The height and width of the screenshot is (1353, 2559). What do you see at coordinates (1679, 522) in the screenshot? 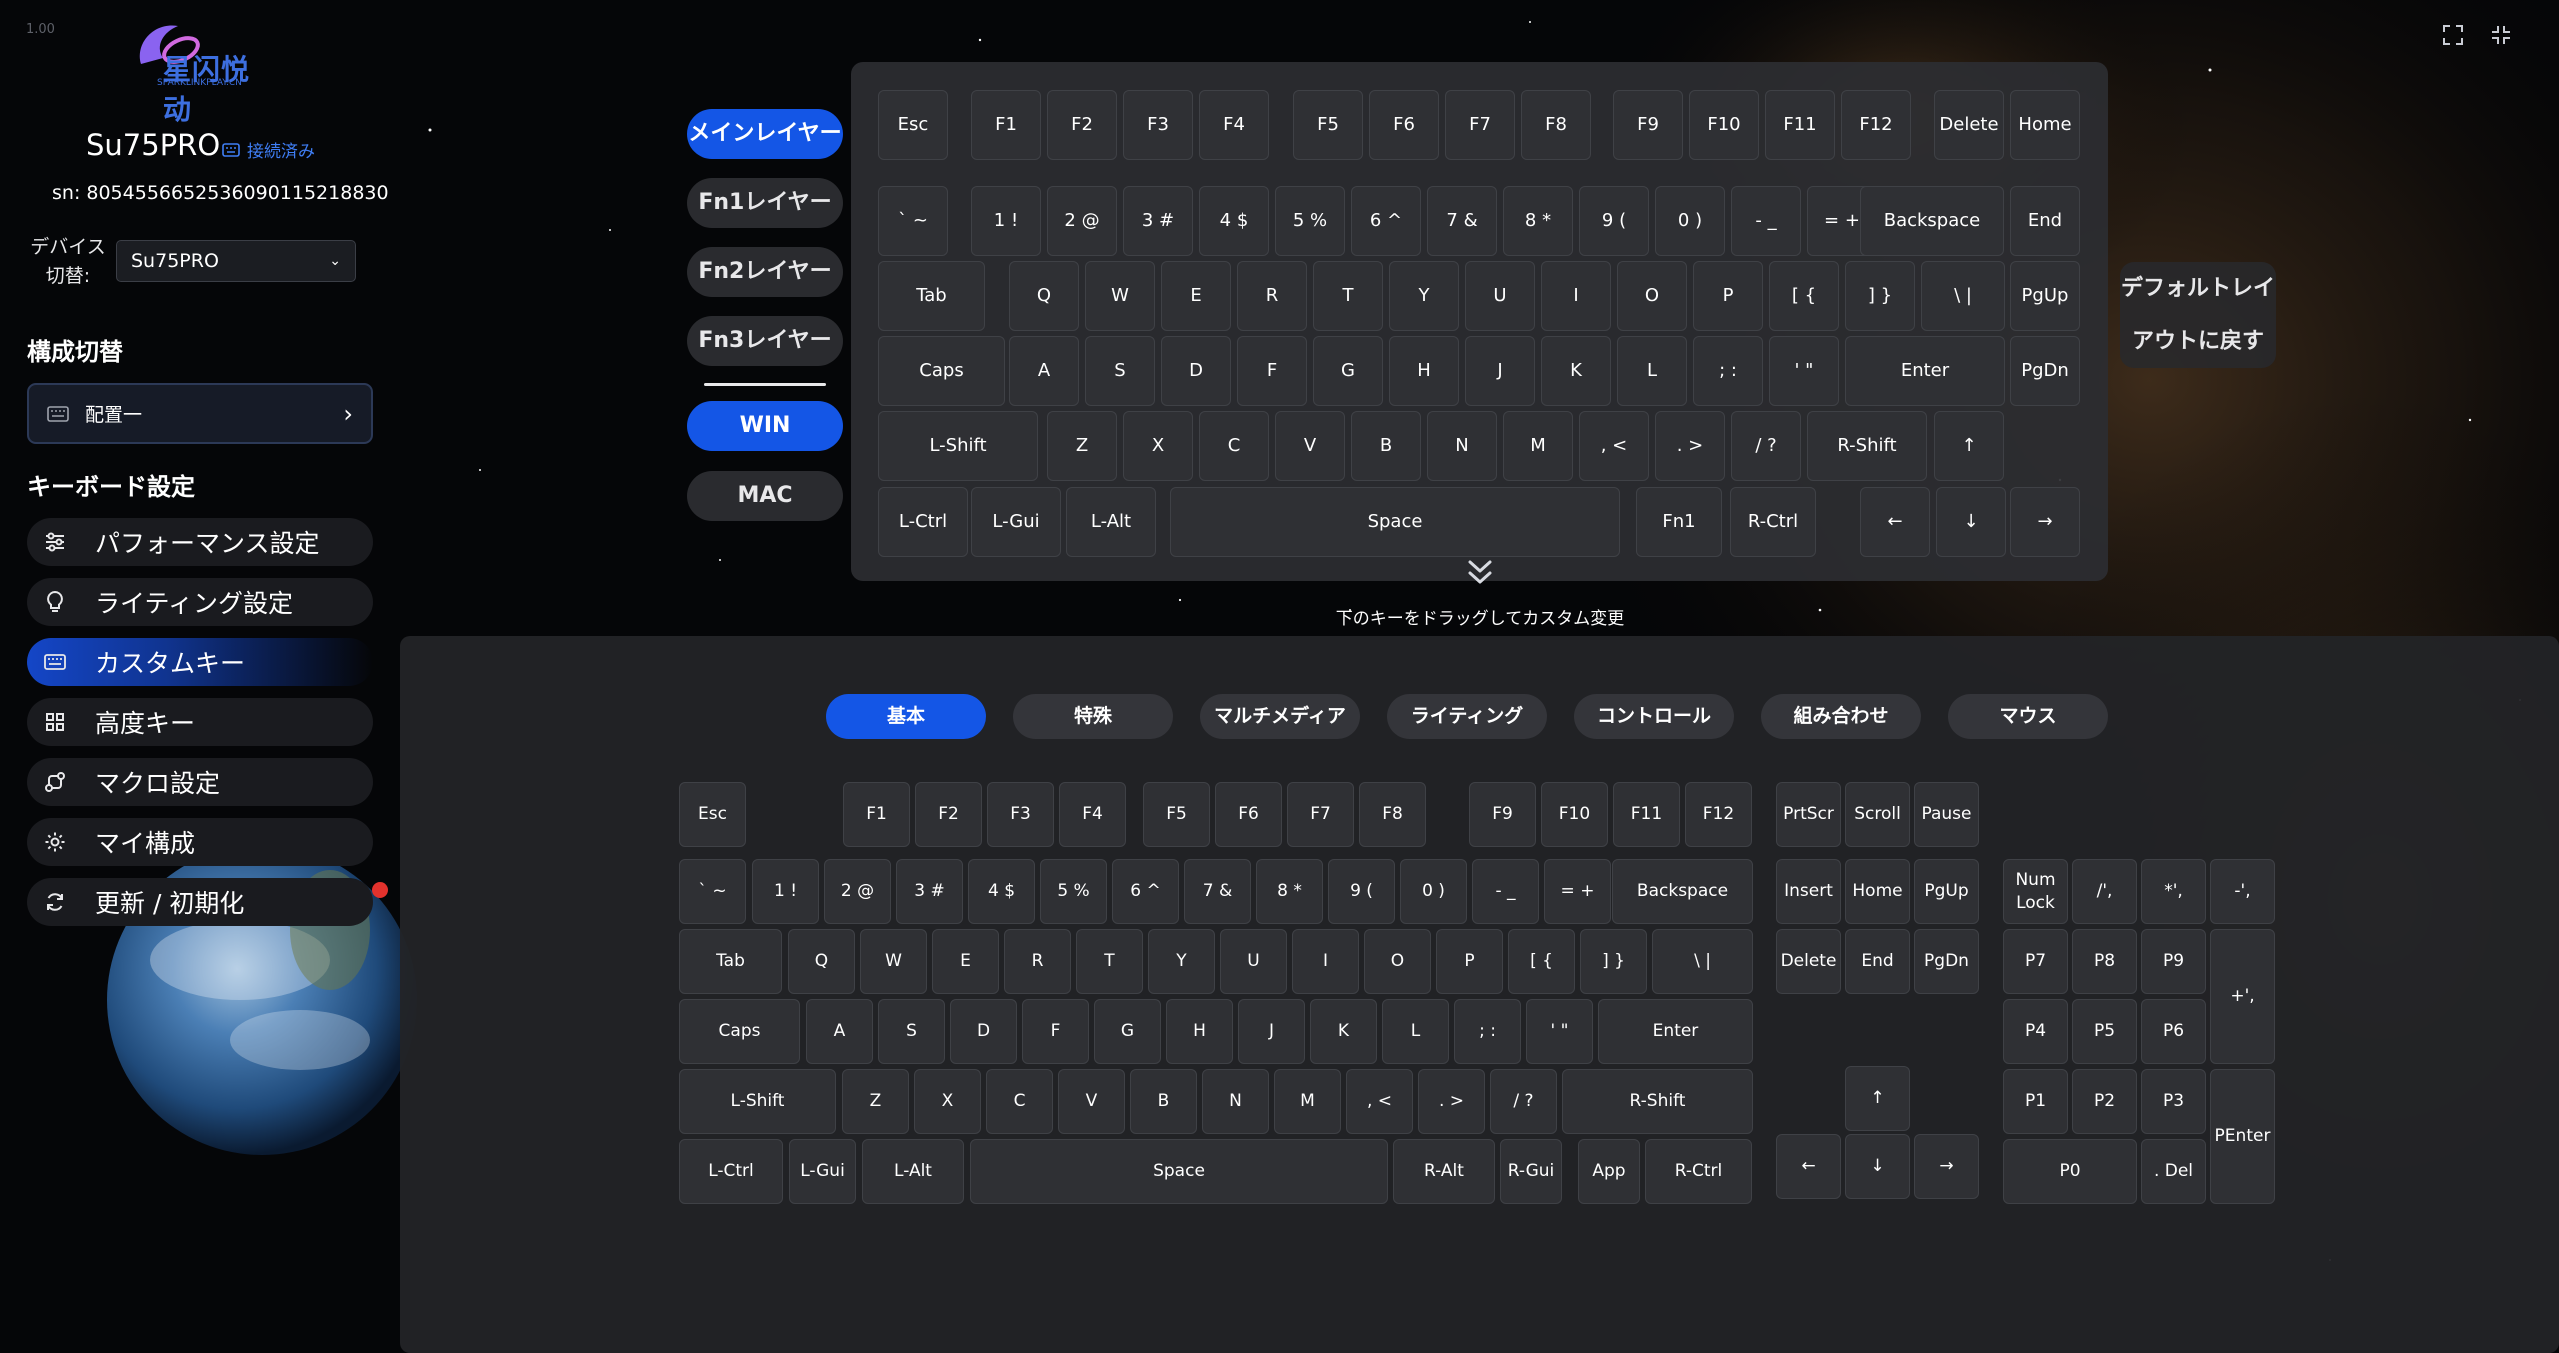
I see `key-fn1: Fn1` at bounding box center [1679, 522].